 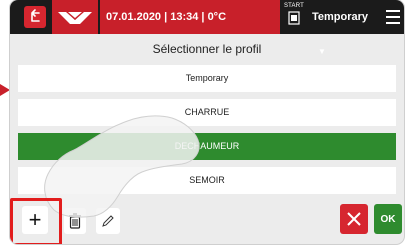 I want to click on back-button, so click(x=35, y=17).